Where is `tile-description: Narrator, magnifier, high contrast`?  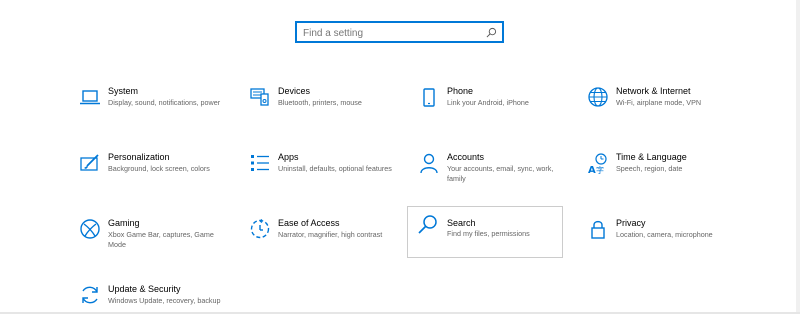
tile-description: Narrator, magnifier, high contrast is located at coordinates (330, 234).